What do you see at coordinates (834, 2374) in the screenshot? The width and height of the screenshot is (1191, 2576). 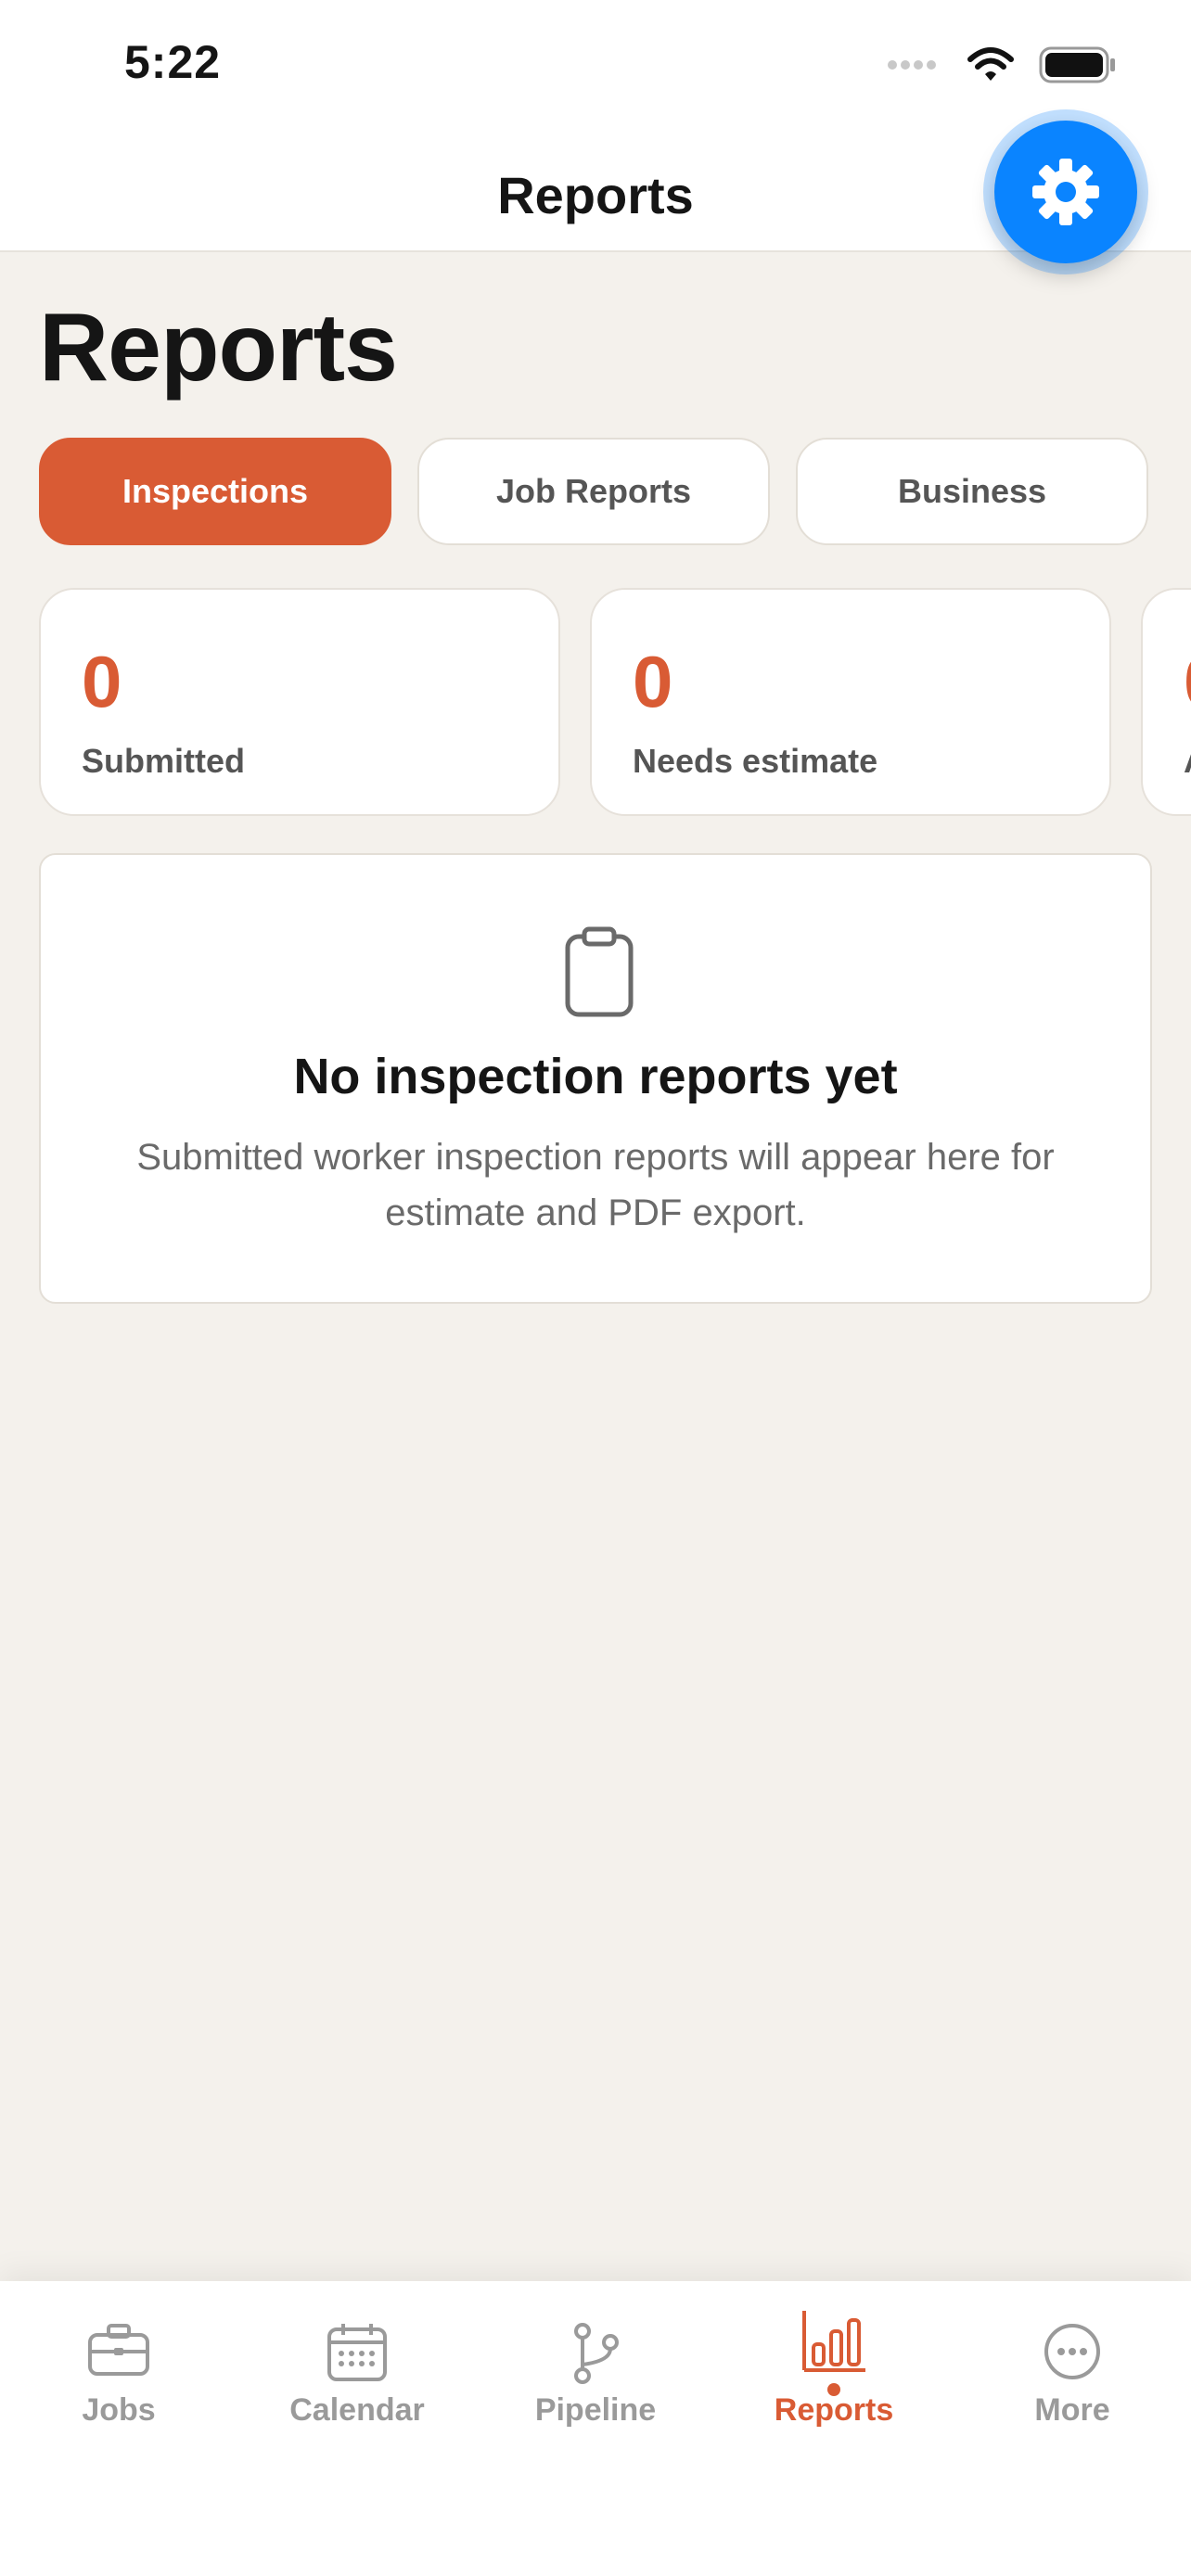 I see `tab-reports: Reports` at bounding box center [834, 2374].